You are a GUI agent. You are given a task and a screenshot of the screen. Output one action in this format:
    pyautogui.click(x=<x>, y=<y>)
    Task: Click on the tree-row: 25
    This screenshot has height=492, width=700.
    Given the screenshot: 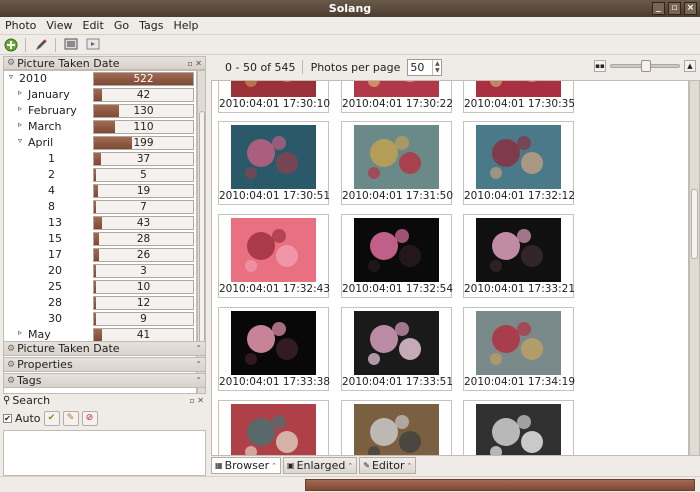 What is the action you would take?
    pyautogui.click(x=100, y=175)
    